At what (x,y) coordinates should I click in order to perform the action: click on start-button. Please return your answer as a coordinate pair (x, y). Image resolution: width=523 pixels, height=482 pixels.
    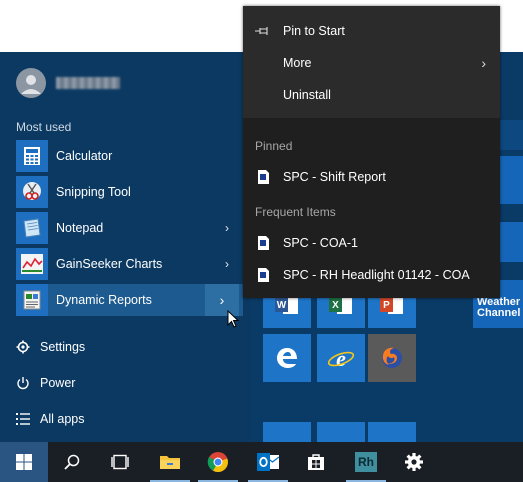
    Looking at the image, I should click on (24, 462).